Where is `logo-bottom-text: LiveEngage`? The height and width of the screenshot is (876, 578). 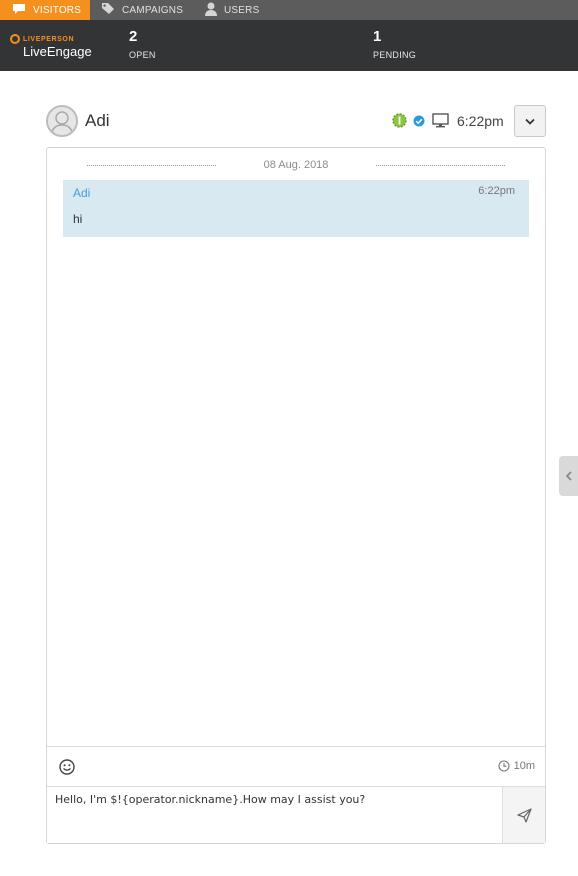 logo-bottom-text: LiveEngage is located at coordinates (57, 51).